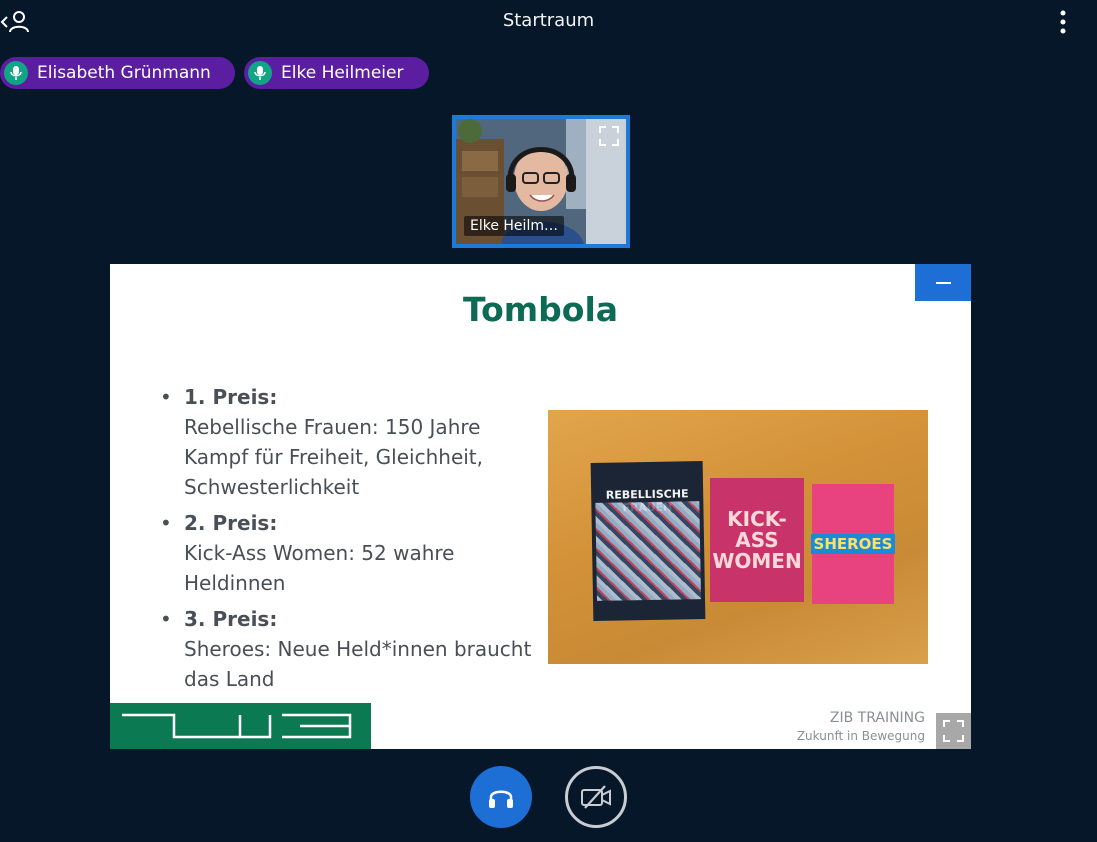 The image size is (1097, 842). I want to click on book-illustration, so click(648, 551).